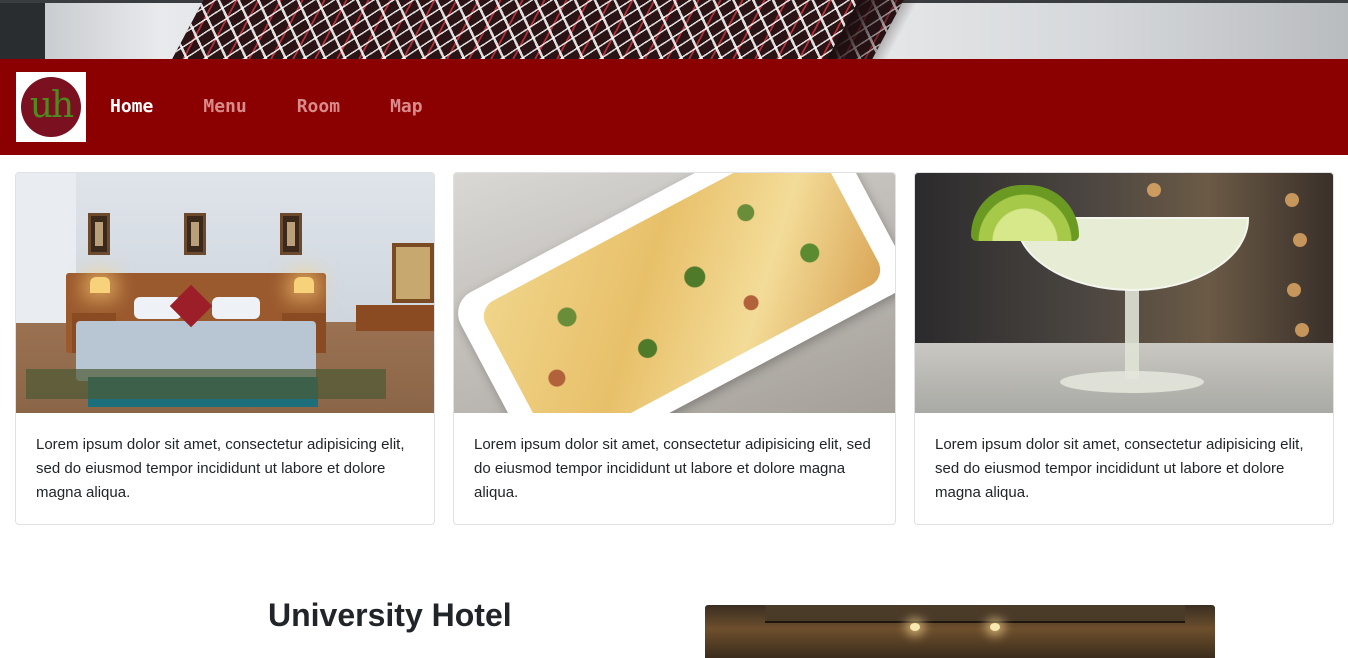 The image size is (1348, 658). What do you see at coordinates (224, 107) in the screenshot?
I see `nav-item-menu: Menu` at bounding box center [224, 107].